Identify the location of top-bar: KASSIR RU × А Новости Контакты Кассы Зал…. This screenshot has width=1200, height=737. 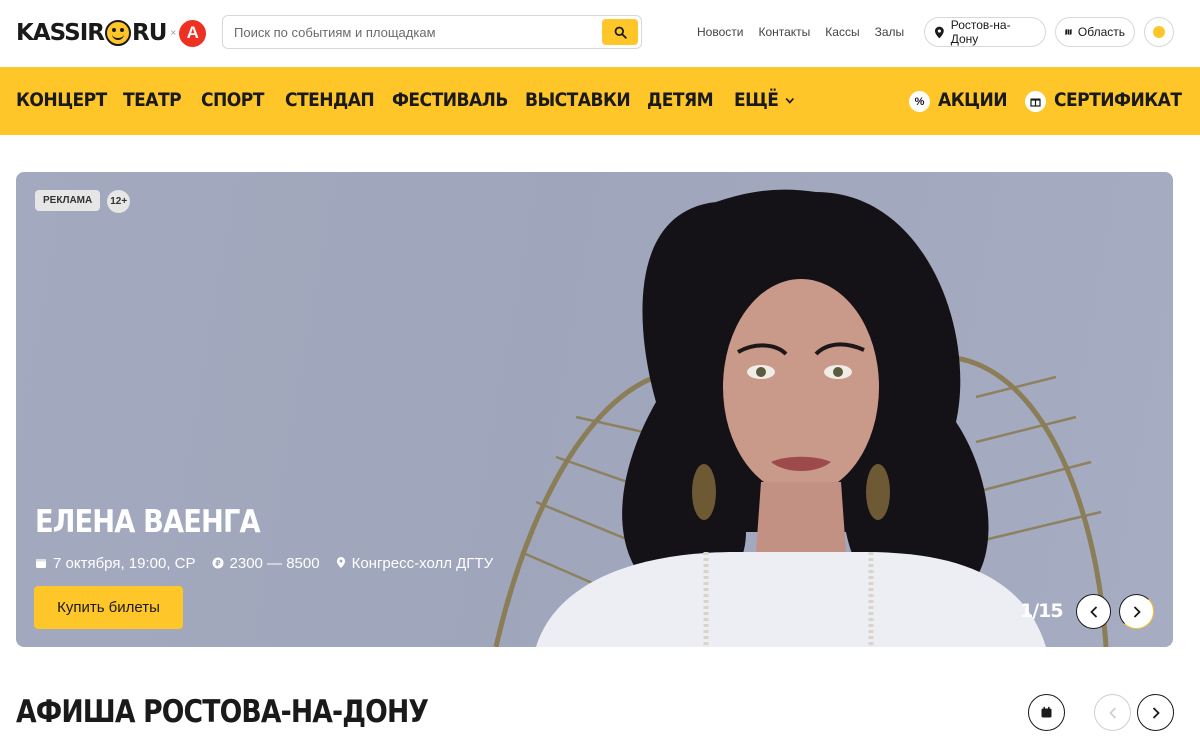
(600, 33).